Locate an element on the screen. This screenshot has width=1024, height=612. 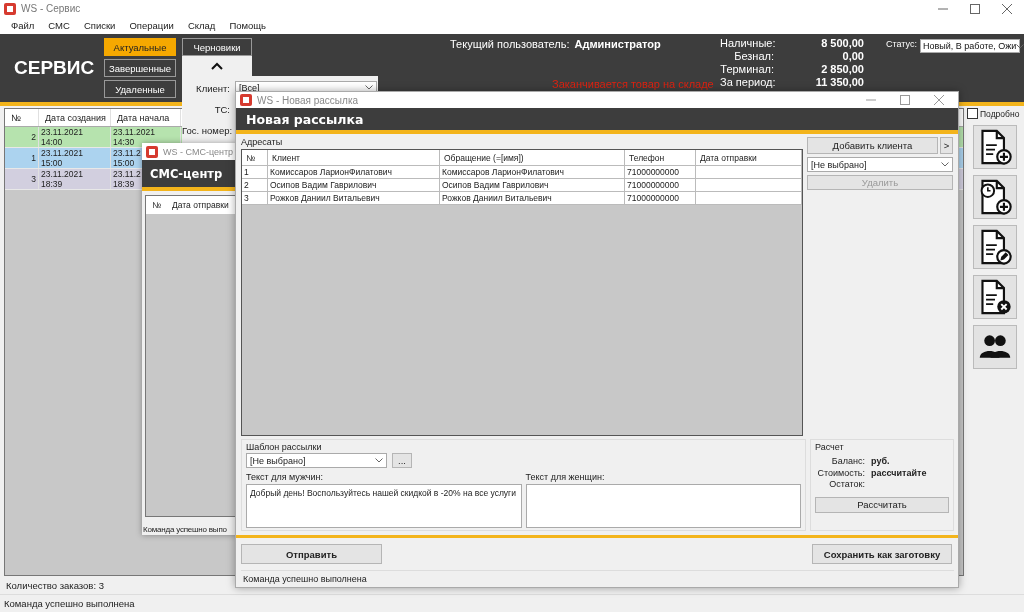
field-label: Остаток: is located at coordinates (846, 485).